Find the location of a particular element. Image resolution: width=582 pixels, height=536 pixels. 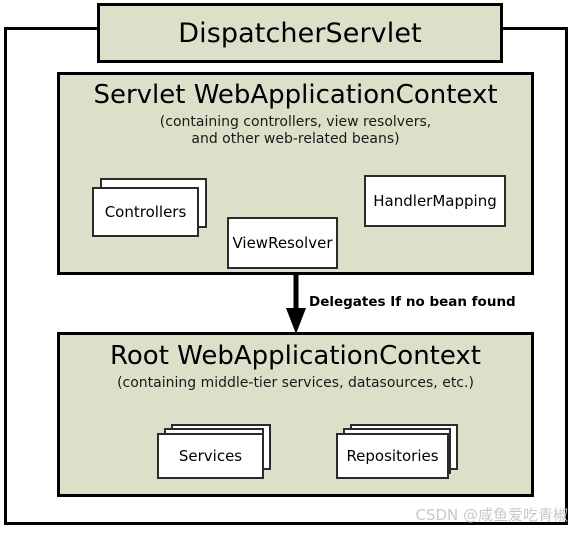

view-resolver-bean-box: ViewResolver is located at coordinates (282, 243).